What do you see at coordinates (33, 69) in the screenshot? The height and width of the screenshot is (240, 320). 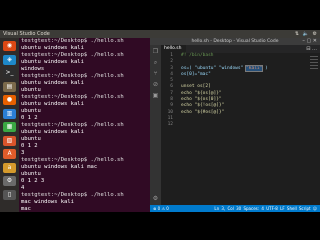 I see `terminal-line-text: windows` at bounding box center [33, 69].